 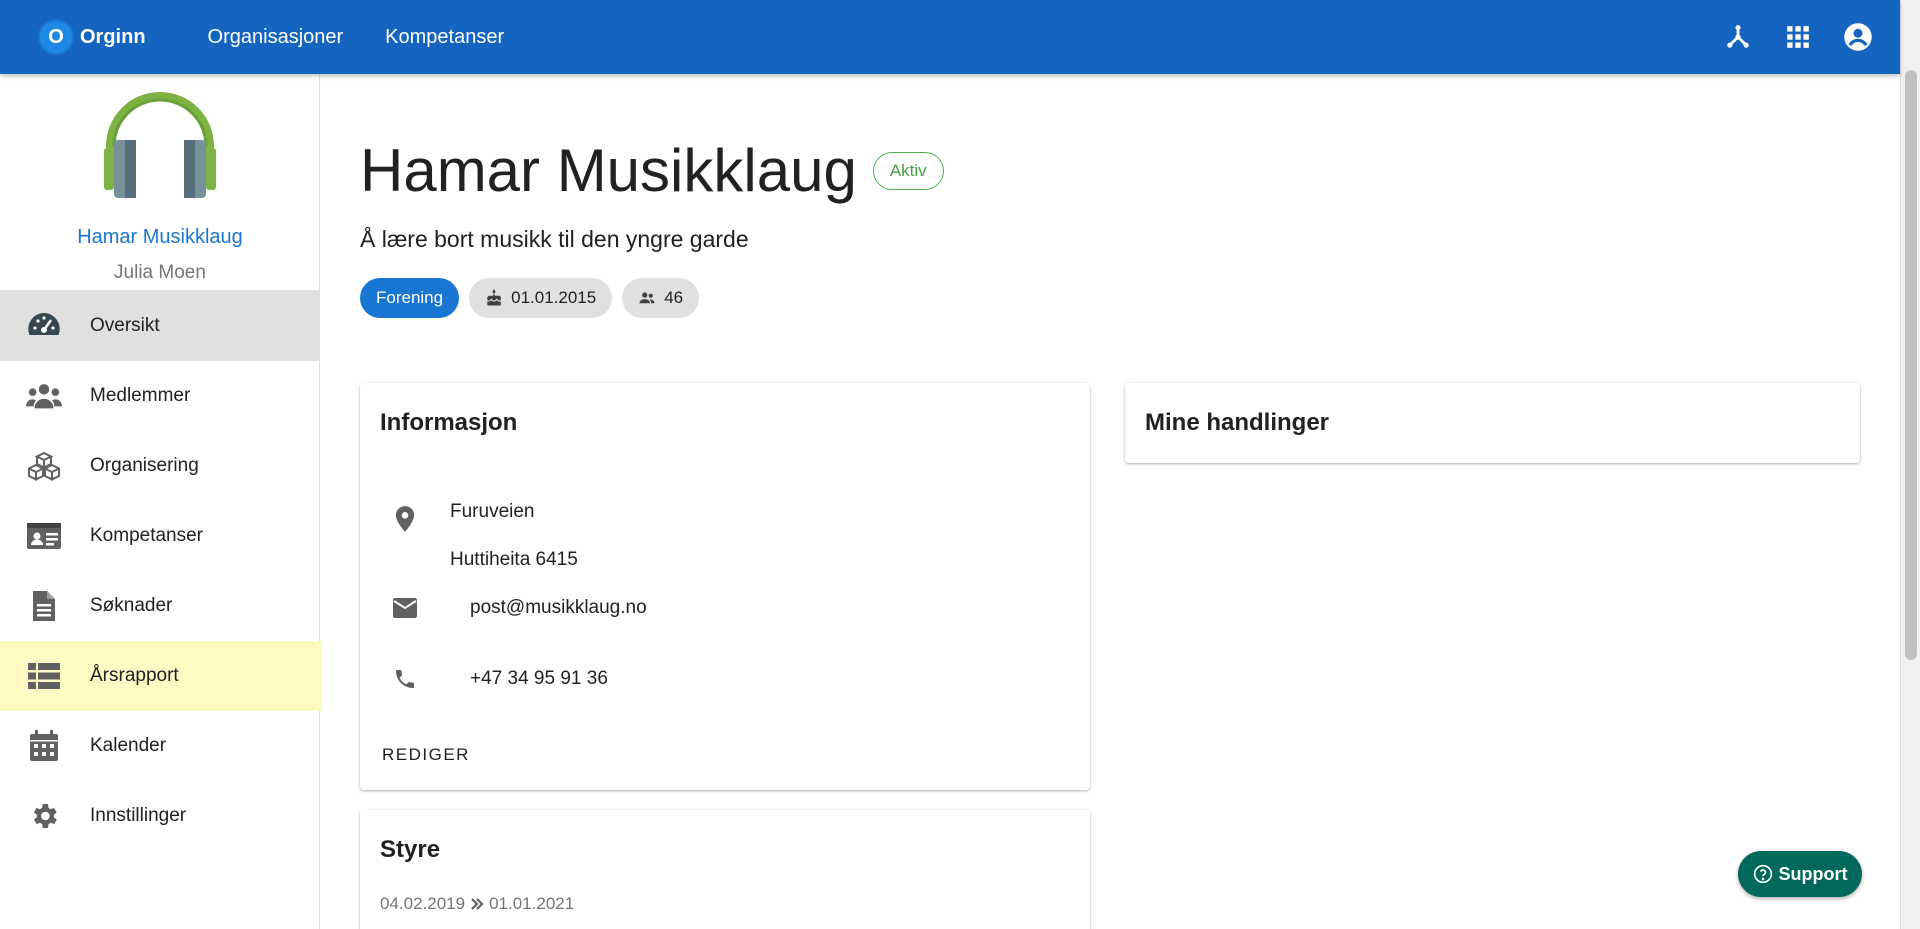 I want to click on sidebar-item-arsrapport: Årsrapport, so click(x=161, y=676).